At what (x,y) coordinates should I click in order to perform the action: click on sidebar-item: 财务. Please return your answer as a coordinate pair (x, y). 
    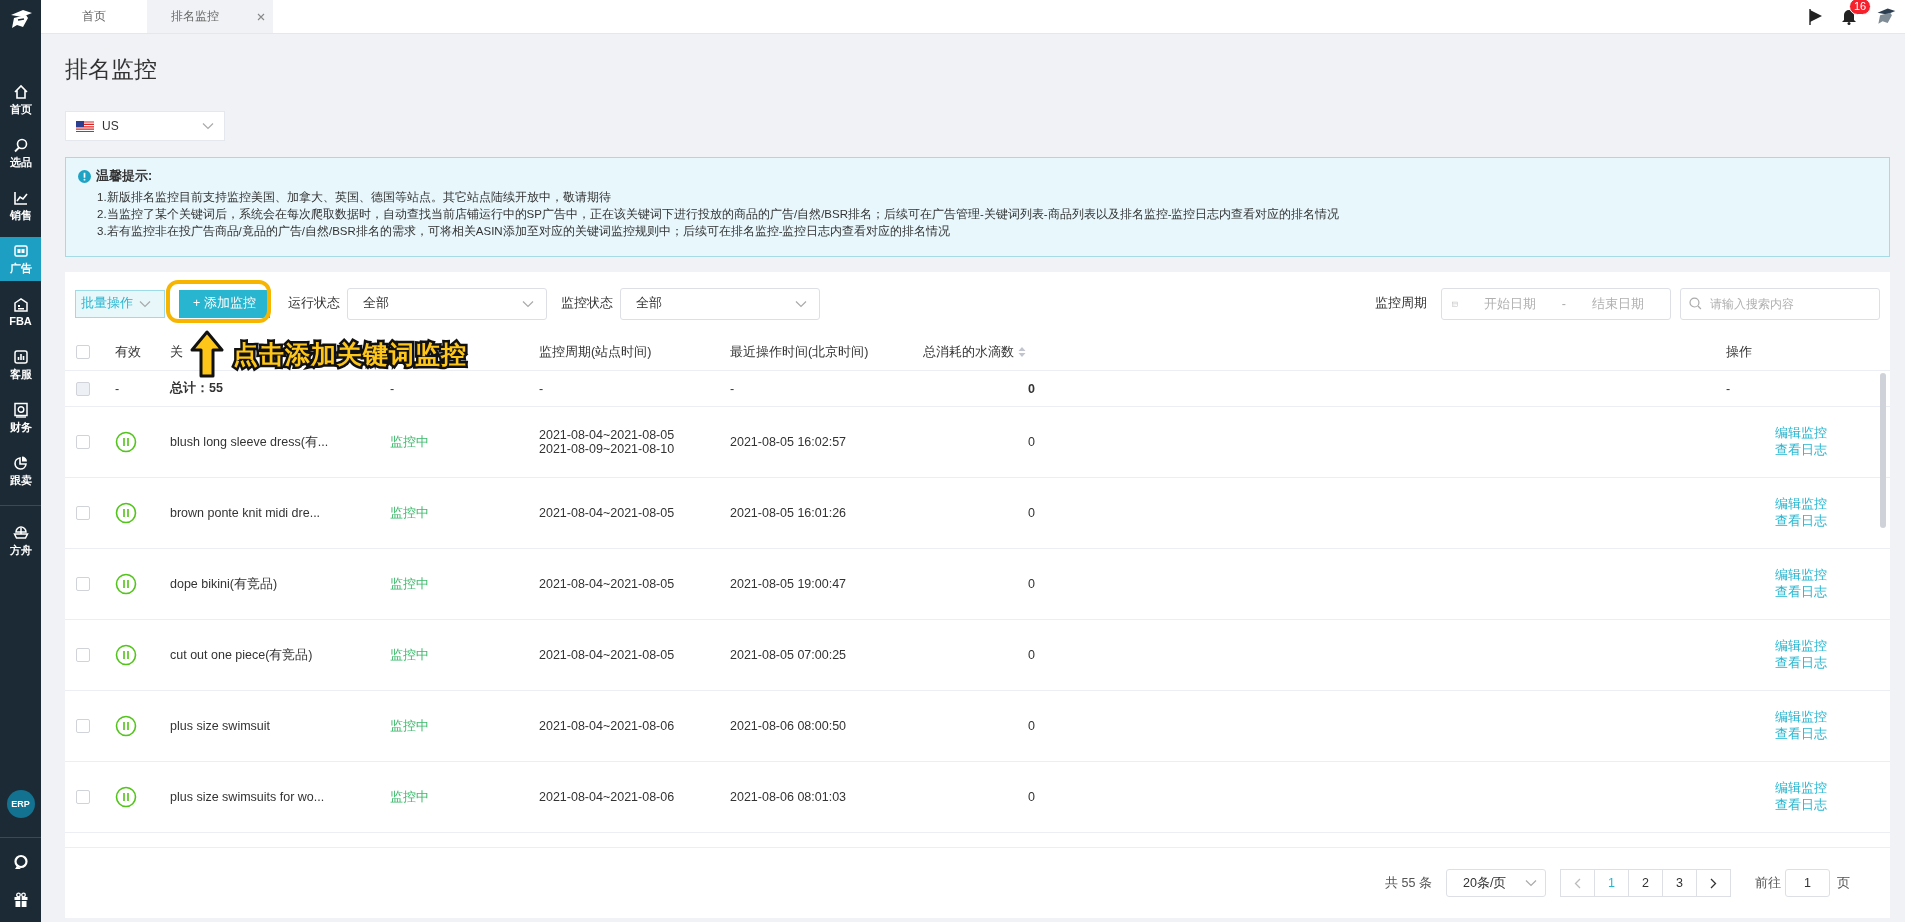
    Looking at the image, I should click on (20, 418).